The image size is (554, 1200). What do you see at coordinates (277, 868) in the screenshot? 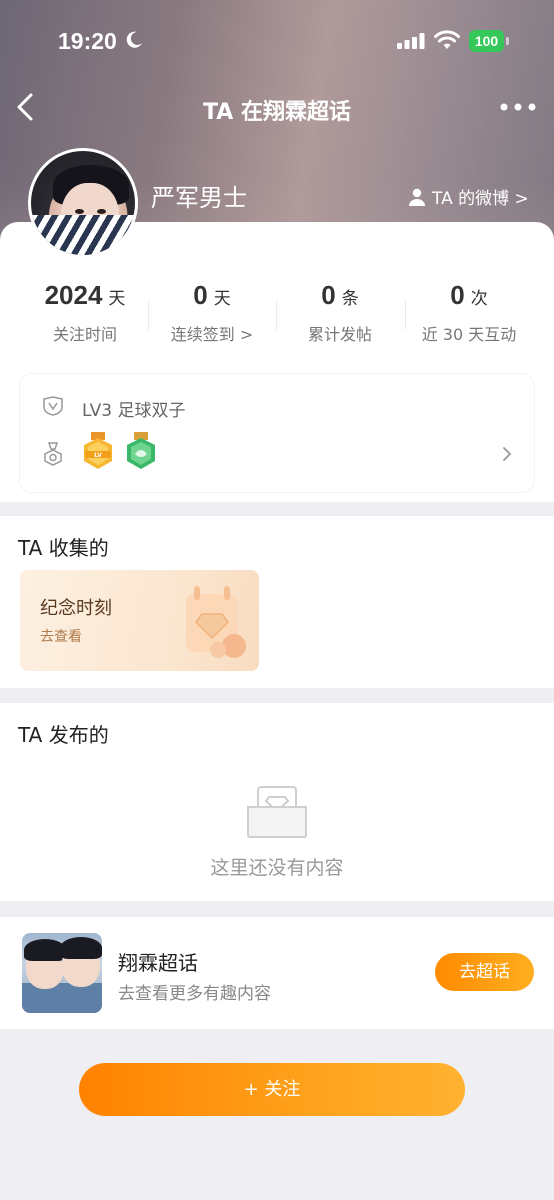
I see `empty-state-text: 这里还没有内容` at bounding box center [277, 868].